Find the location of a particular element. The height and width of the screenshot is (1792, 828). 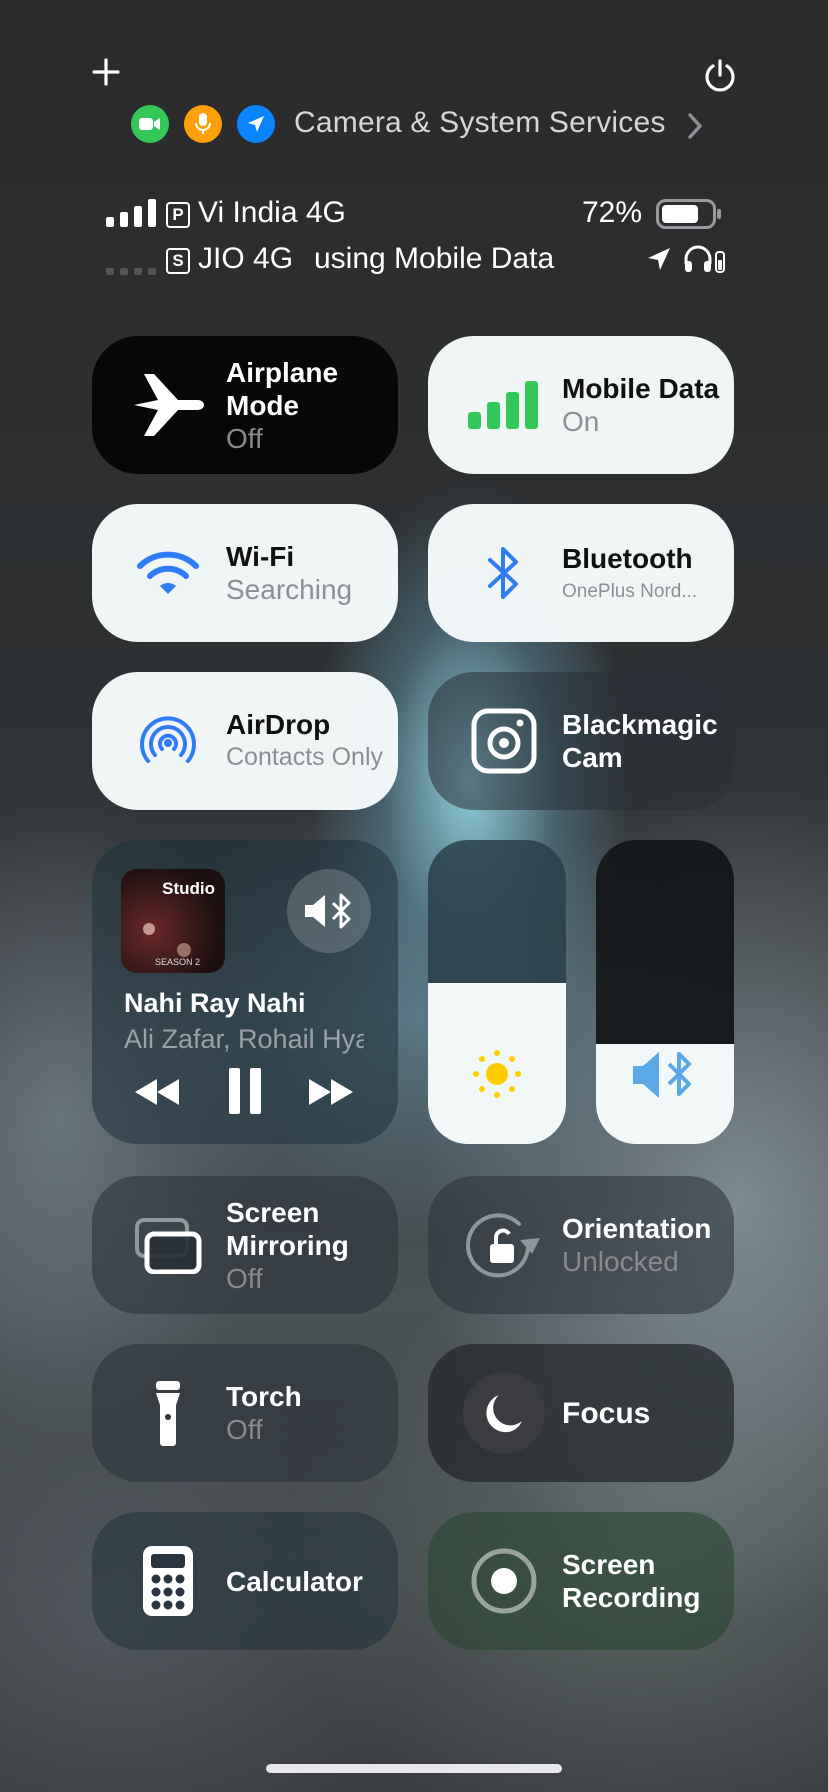

sun-icon is located at coordinates (497, 1074).